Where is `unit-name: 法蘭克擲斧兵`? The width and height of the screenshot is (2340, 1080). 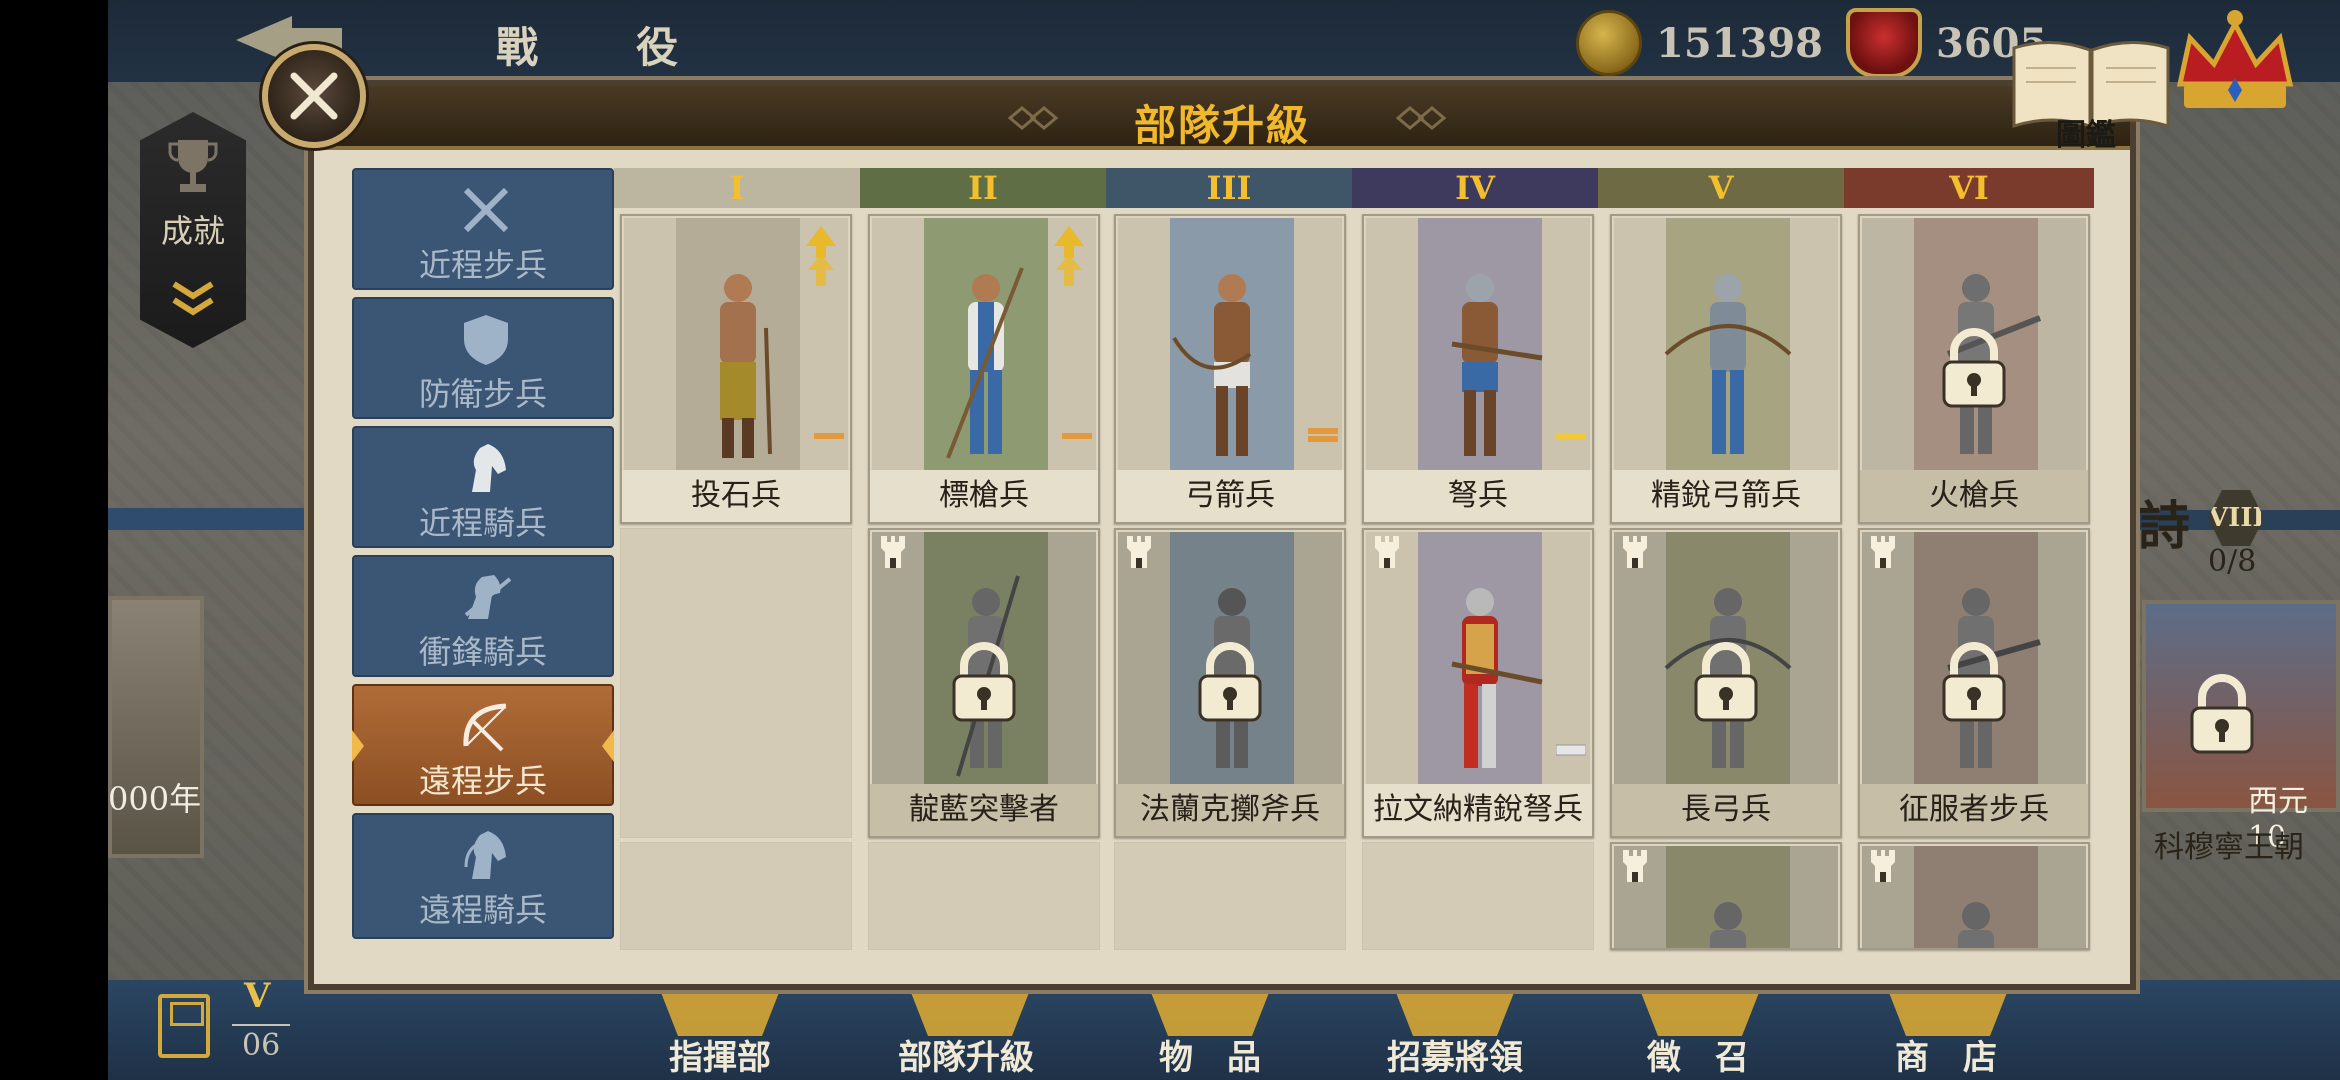 unit-name: 法蘭克擲斧兵 is located at coordinates (1230, 810).